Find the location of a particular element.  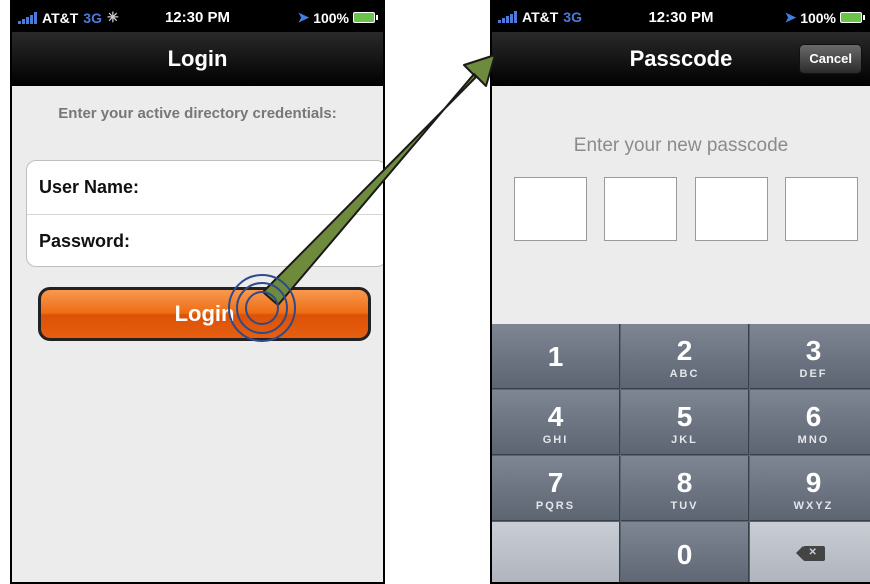

key-letters: DEF is located at coordinates (813, 374).